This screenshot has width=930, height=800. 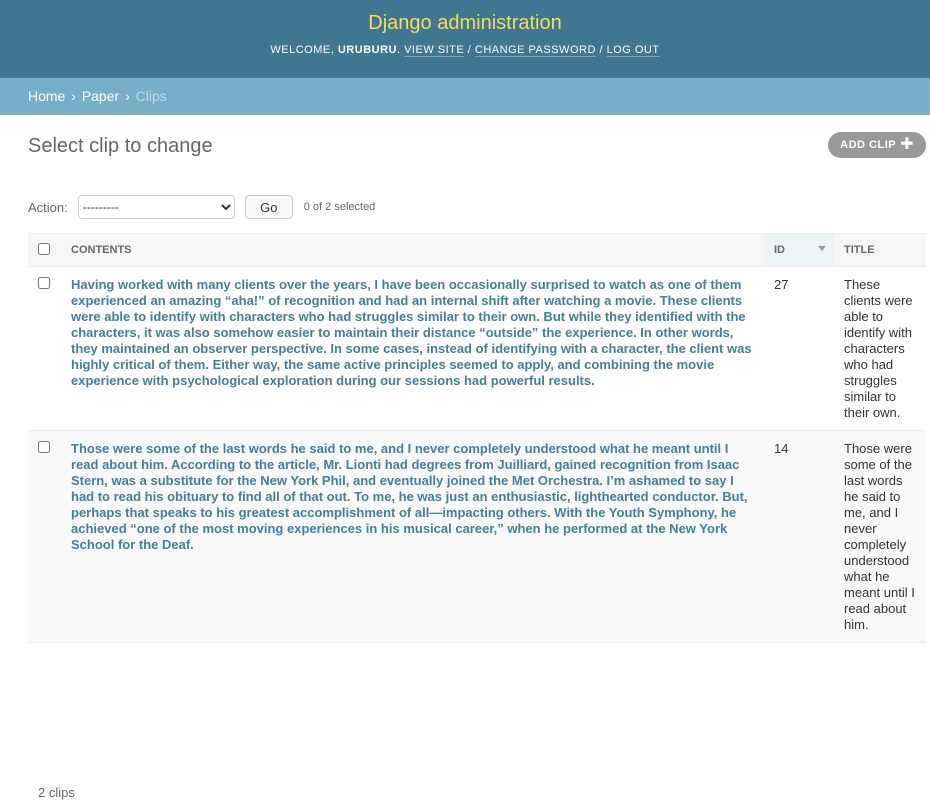 I want to click on selection-counter: 0 of 2 selected, so click(x=339, y=207).